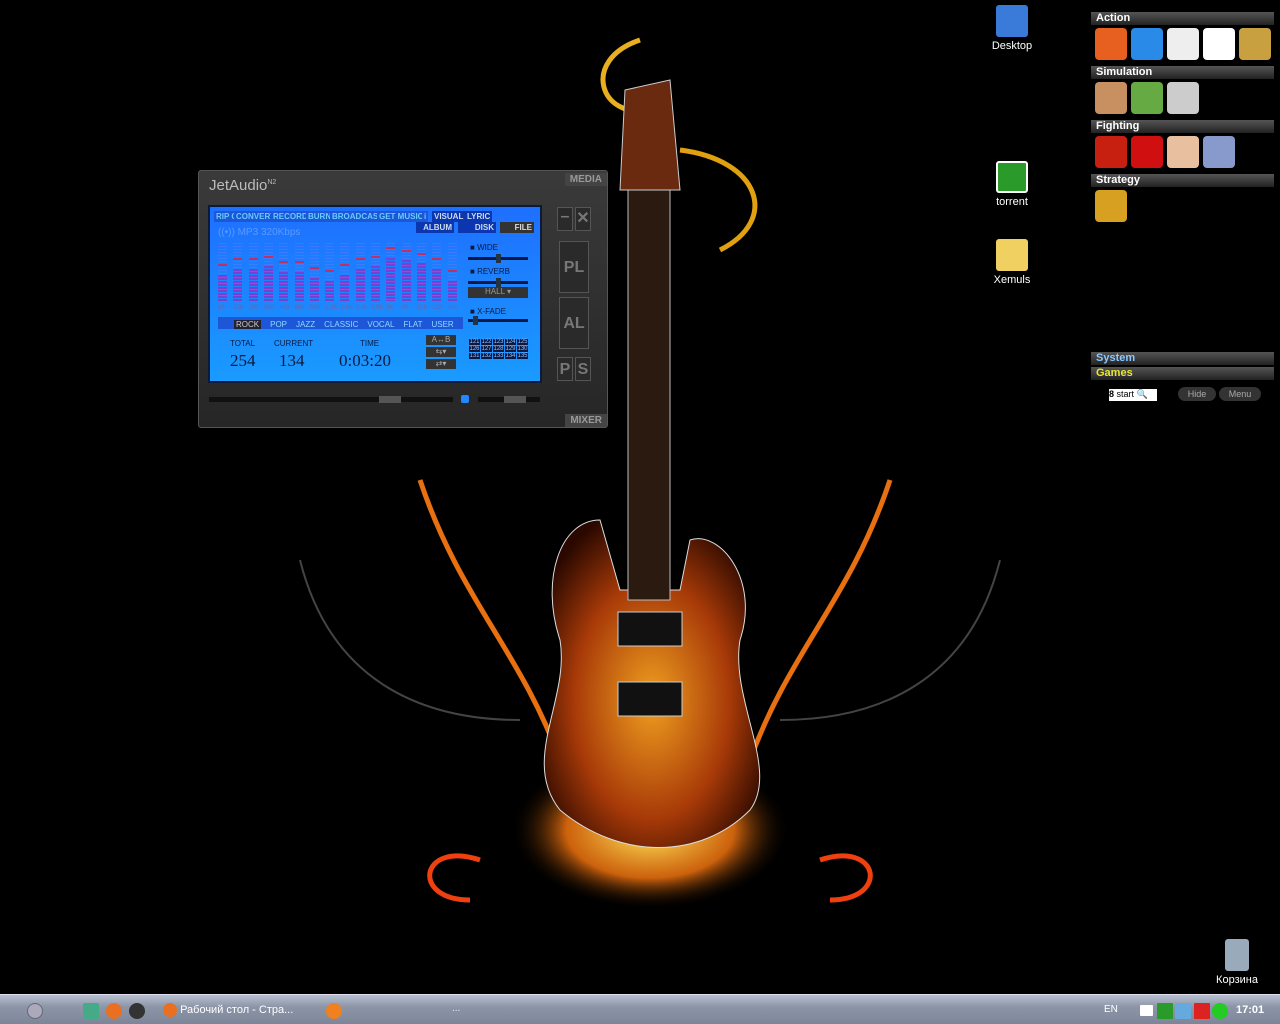 The width and height of the screenshot is (1280, 1024). Describe the element at coordinates (522, 349) in the screenshot. I see `track-number: 130` at that location.